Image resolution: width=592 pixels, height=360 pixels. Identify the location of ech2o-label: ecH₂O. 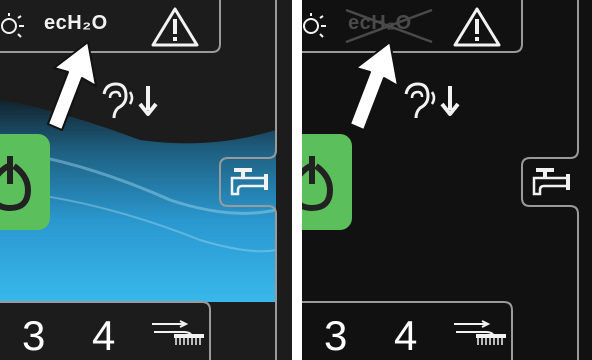
(76, 23).